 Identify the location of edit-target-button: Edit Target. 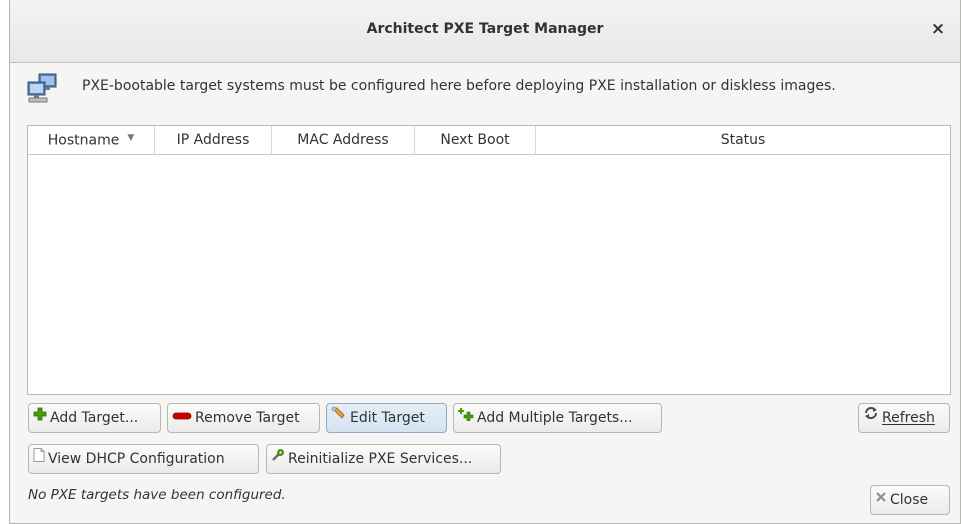
(386, 418).